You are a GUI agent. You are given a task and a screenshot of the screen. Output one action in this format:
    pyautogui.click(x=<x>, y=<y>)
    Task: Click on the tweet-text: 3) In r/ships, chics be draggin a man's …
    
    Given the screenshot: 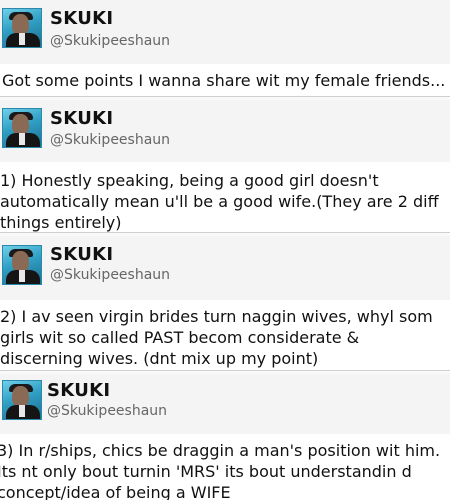 What is the action you would take?
    pyautogui.click(x=220, y=470)
    